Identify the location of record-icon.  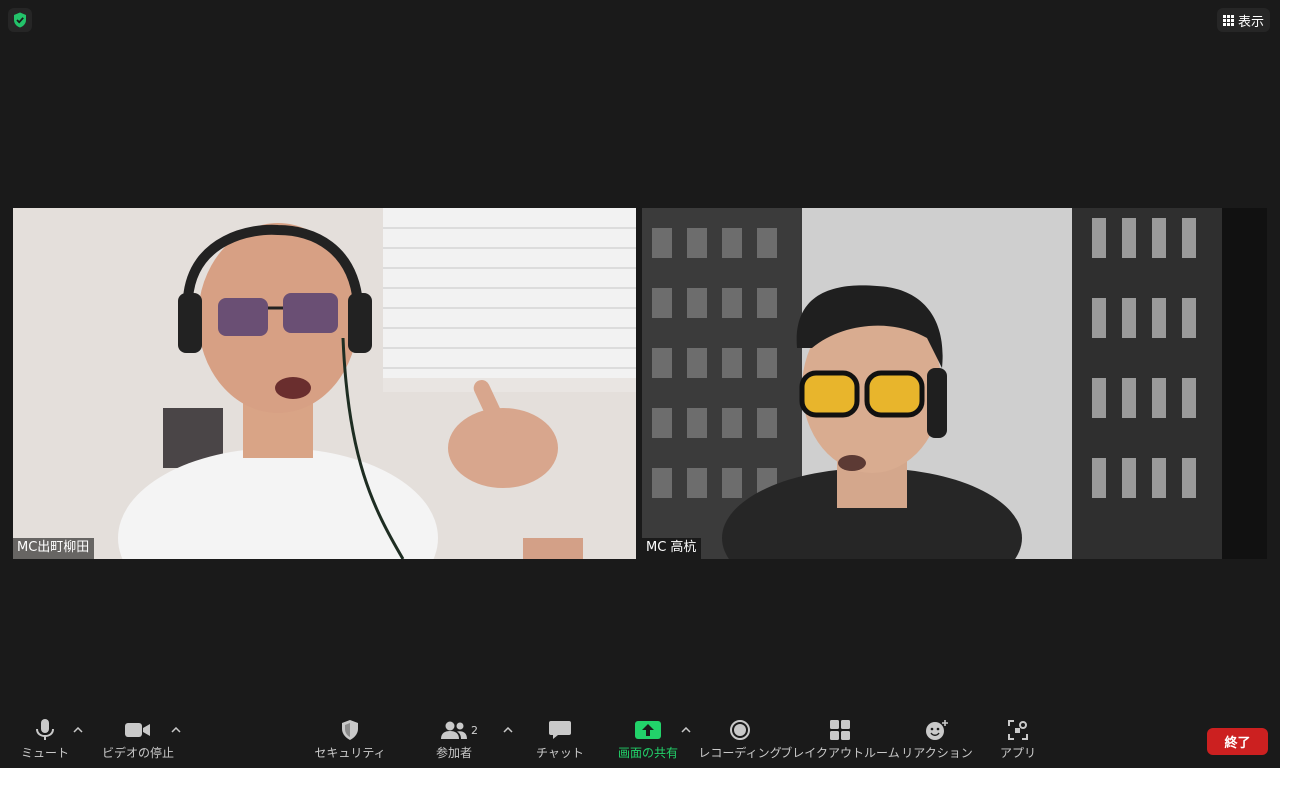
(740, 730).